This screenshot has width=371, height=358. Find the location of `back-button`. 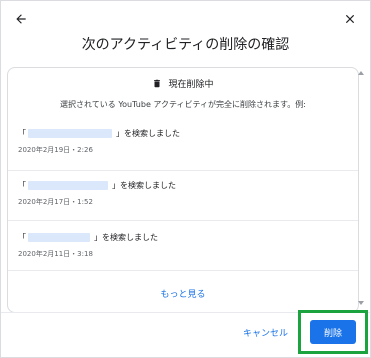

back-button is located at coordinates (21, 19).